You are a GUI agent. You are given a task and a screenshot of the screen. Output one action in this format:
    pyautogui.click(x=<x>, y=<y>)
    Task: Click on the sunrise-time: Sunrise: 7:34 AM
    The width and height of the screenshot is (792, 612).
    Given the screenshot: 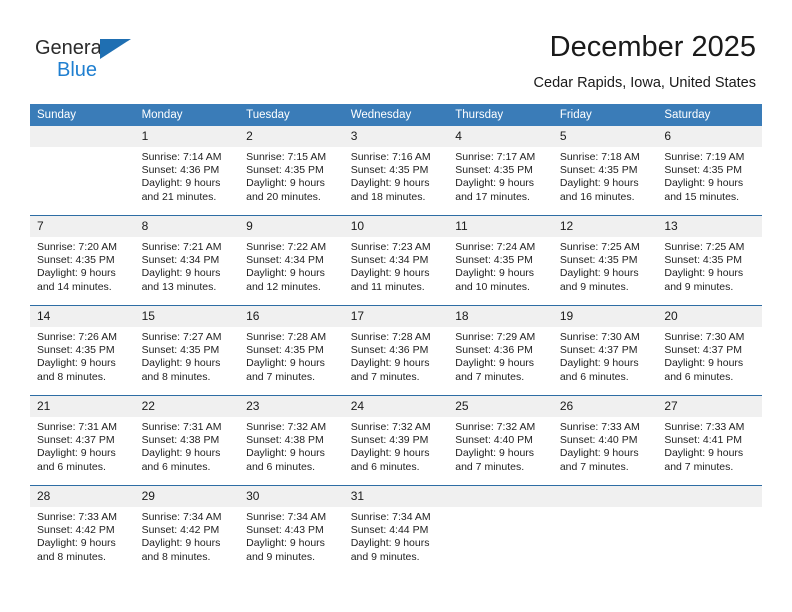 What is the action you would take?
    pyautogui.click(x=181, y=517)
    